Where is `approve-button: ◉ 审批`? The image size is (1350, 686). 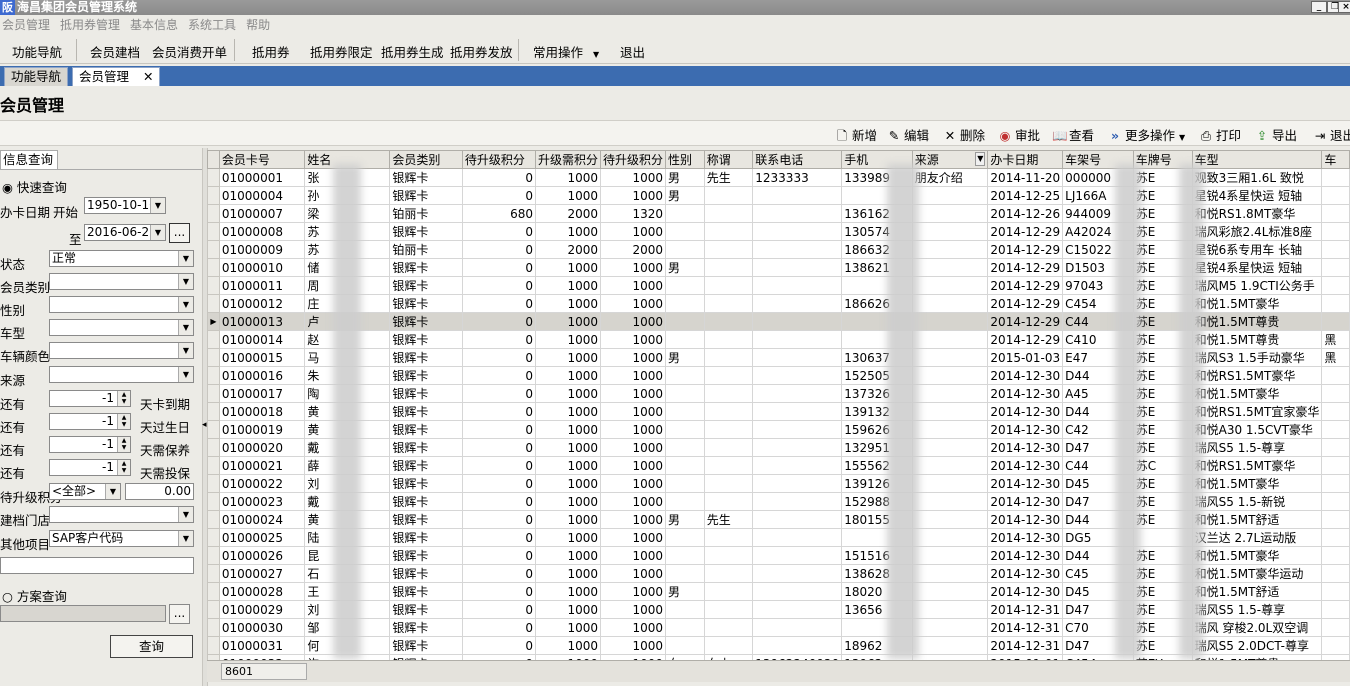
approve-button: ◉ 审批 is located at coordinates (1019, 134).